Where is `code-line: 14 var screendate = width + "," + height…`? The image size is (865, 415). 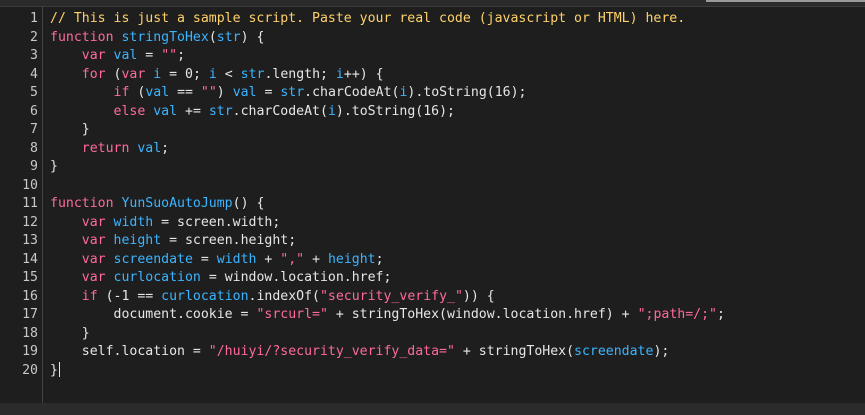
code-line: 14 var screendate = width + "," + height… is located at coordinates (432, 260).